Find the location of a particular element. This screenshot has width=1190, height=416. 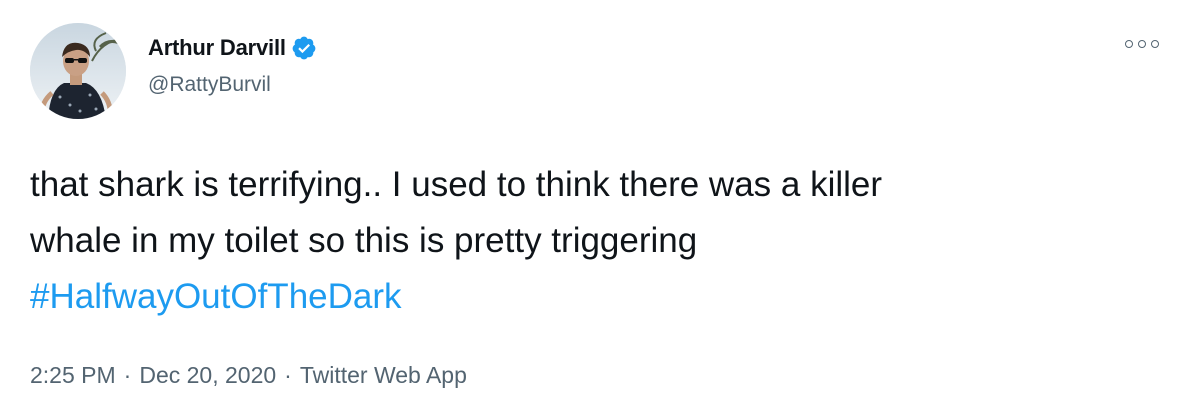

tweet-metadata: 2:25 PM · Dec 20, 2020 · Twitter Web App is located at coordinates (248, 375).